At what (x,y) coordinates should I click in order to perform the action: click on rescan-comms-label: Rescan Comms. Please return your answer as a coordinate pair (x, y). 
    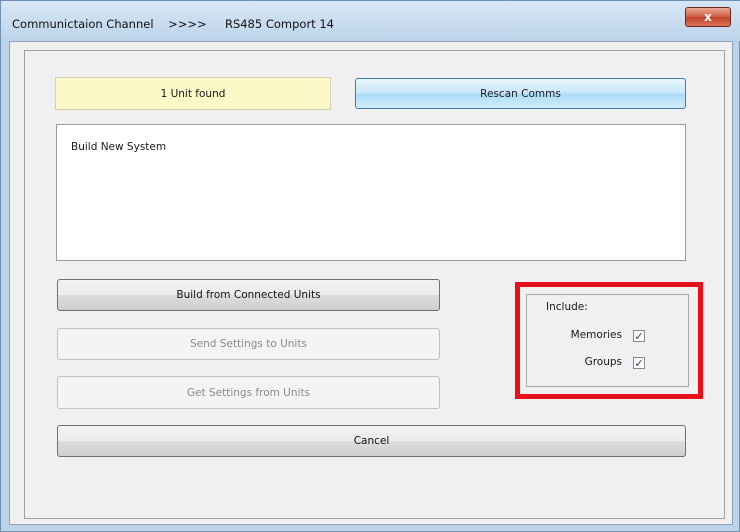
    Looking at the image, I should click on (520, 93).